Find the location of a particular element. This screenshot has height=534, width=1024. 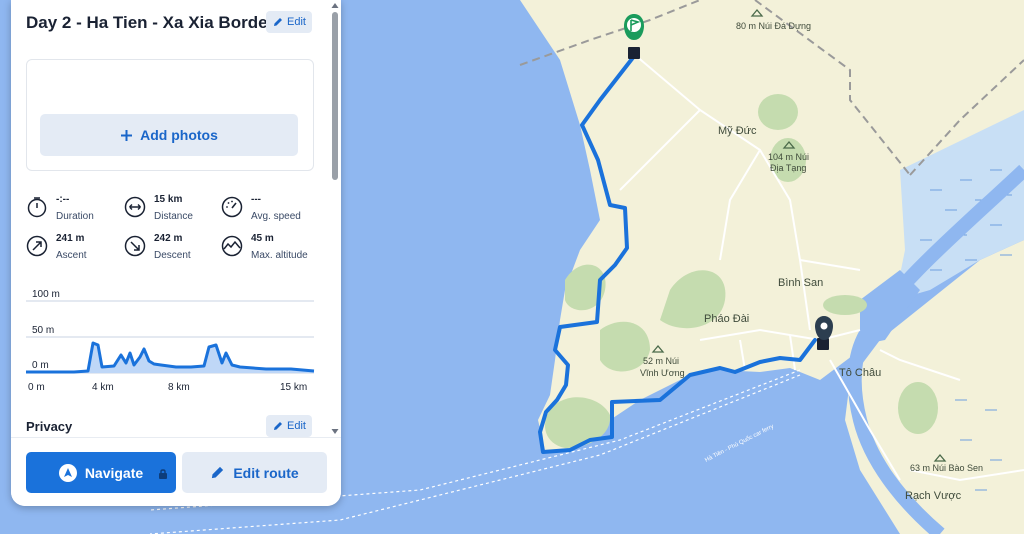

descent-arrow-icon is located at coordinates (135, 246).